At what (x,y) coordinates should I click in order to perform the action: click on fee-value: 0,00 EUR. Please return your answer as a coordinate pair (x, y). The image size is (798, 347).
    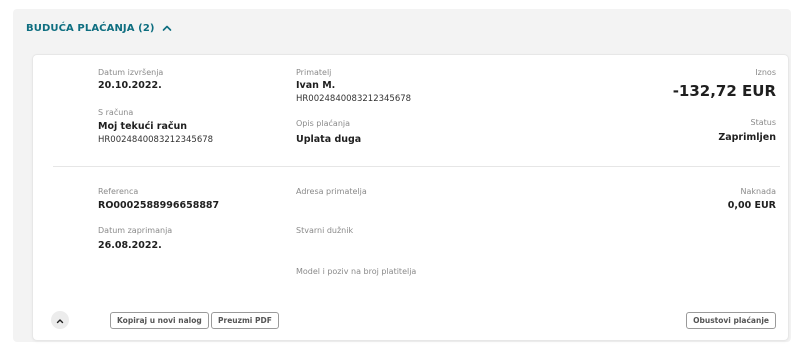
    Looking at the image, I should click on (751, 205).